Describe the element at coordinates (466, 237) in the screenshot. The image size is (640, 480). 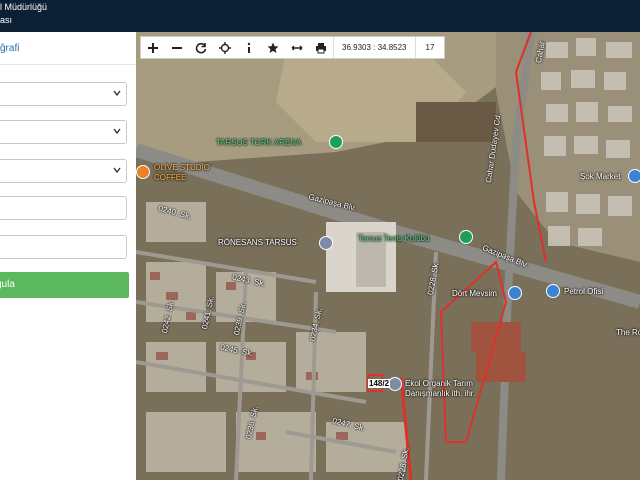
I see `sports-marker-icon` at that location.